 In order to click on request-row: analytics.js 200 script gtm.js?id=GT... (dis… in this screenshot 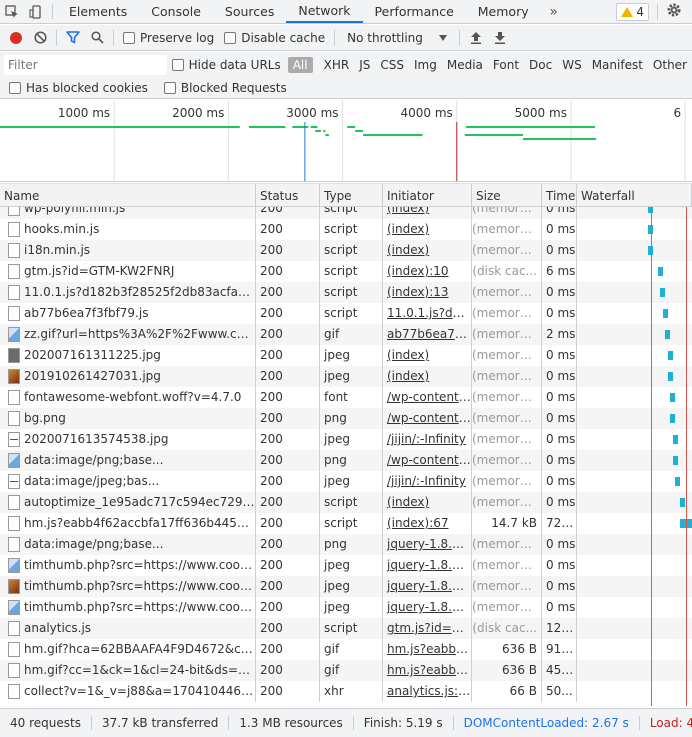, I will do `click(346, 628)`.